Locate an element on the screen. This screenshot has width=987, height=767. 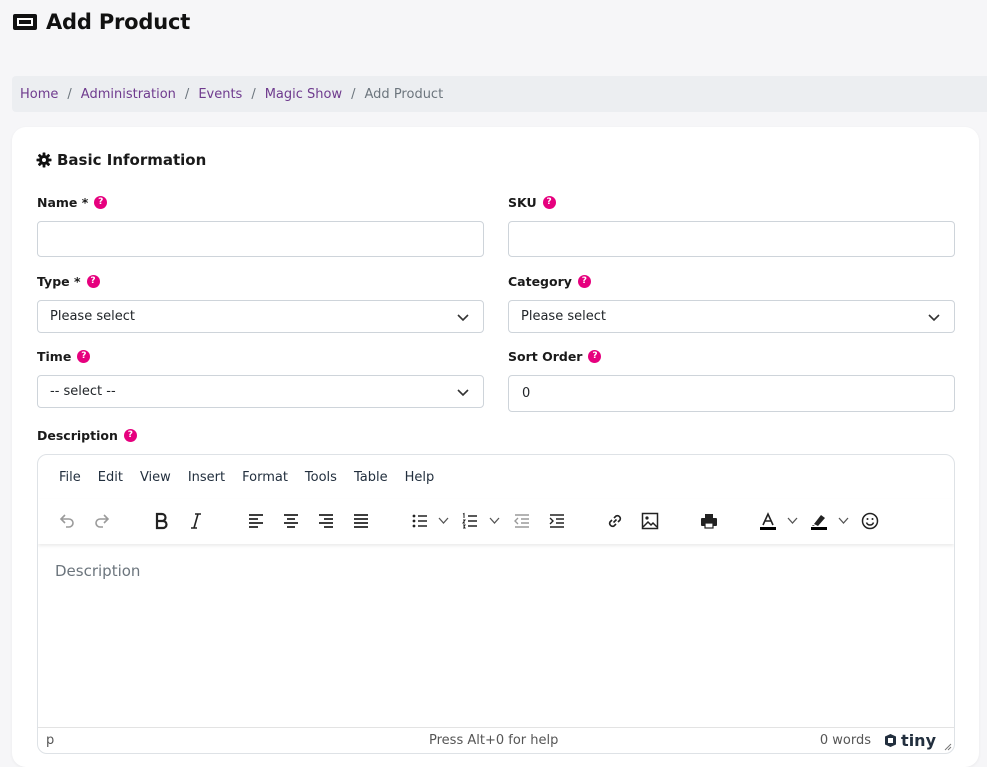
align-center-button is located at coordinates (291, 521).